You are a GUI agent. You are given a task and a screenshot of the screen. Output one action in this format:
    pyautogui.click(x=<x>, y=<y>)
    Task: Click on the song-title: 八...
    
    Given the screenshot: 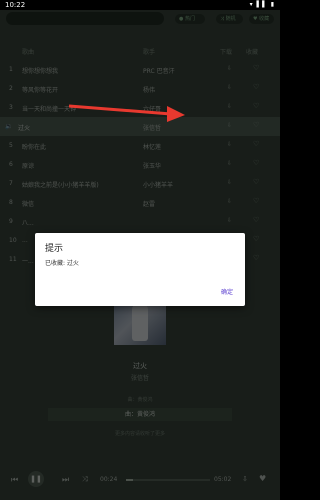 What is the action you would take?
    pyautogui.click(x=28, y=223)
    